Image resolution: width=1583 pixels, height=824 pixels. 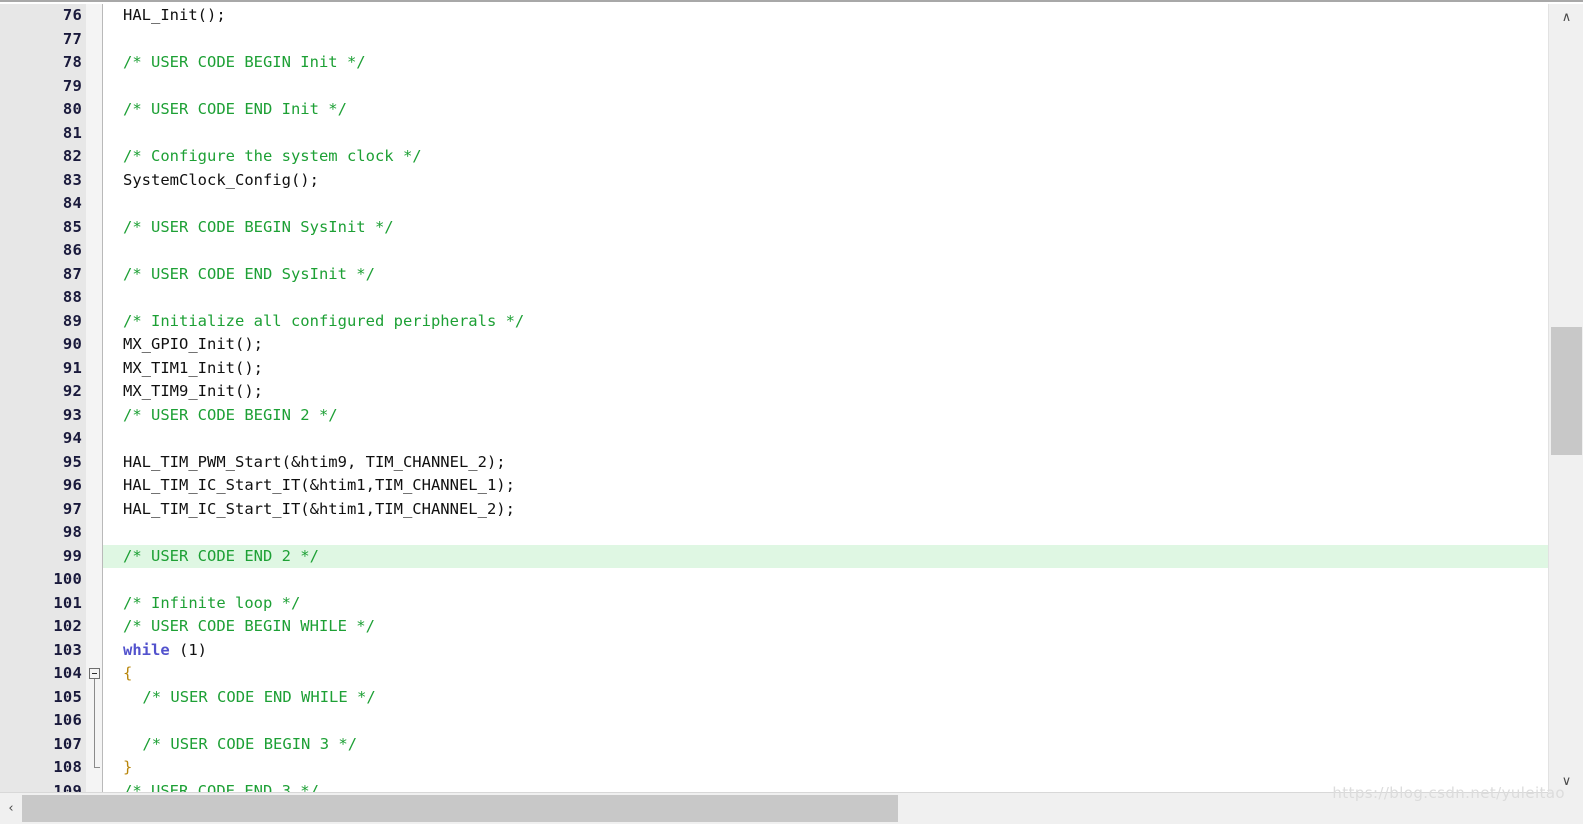 What do you see at coordinates (211, 557) in the screenshot?
I see `code-line-text: /* USER CODE END 2 */` at bounding box center [211, 557].